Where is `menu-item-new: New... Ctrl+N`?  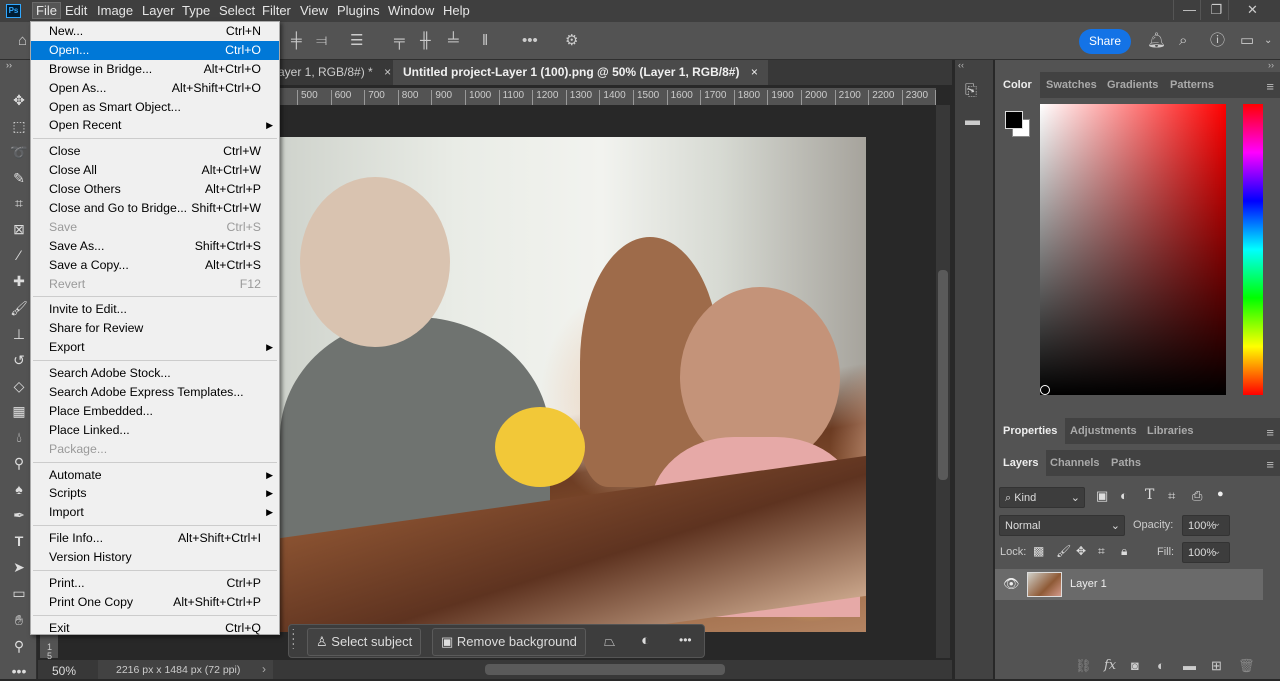
menu-item-new: New... Ctrl+N is located at coordinates (155, 31).